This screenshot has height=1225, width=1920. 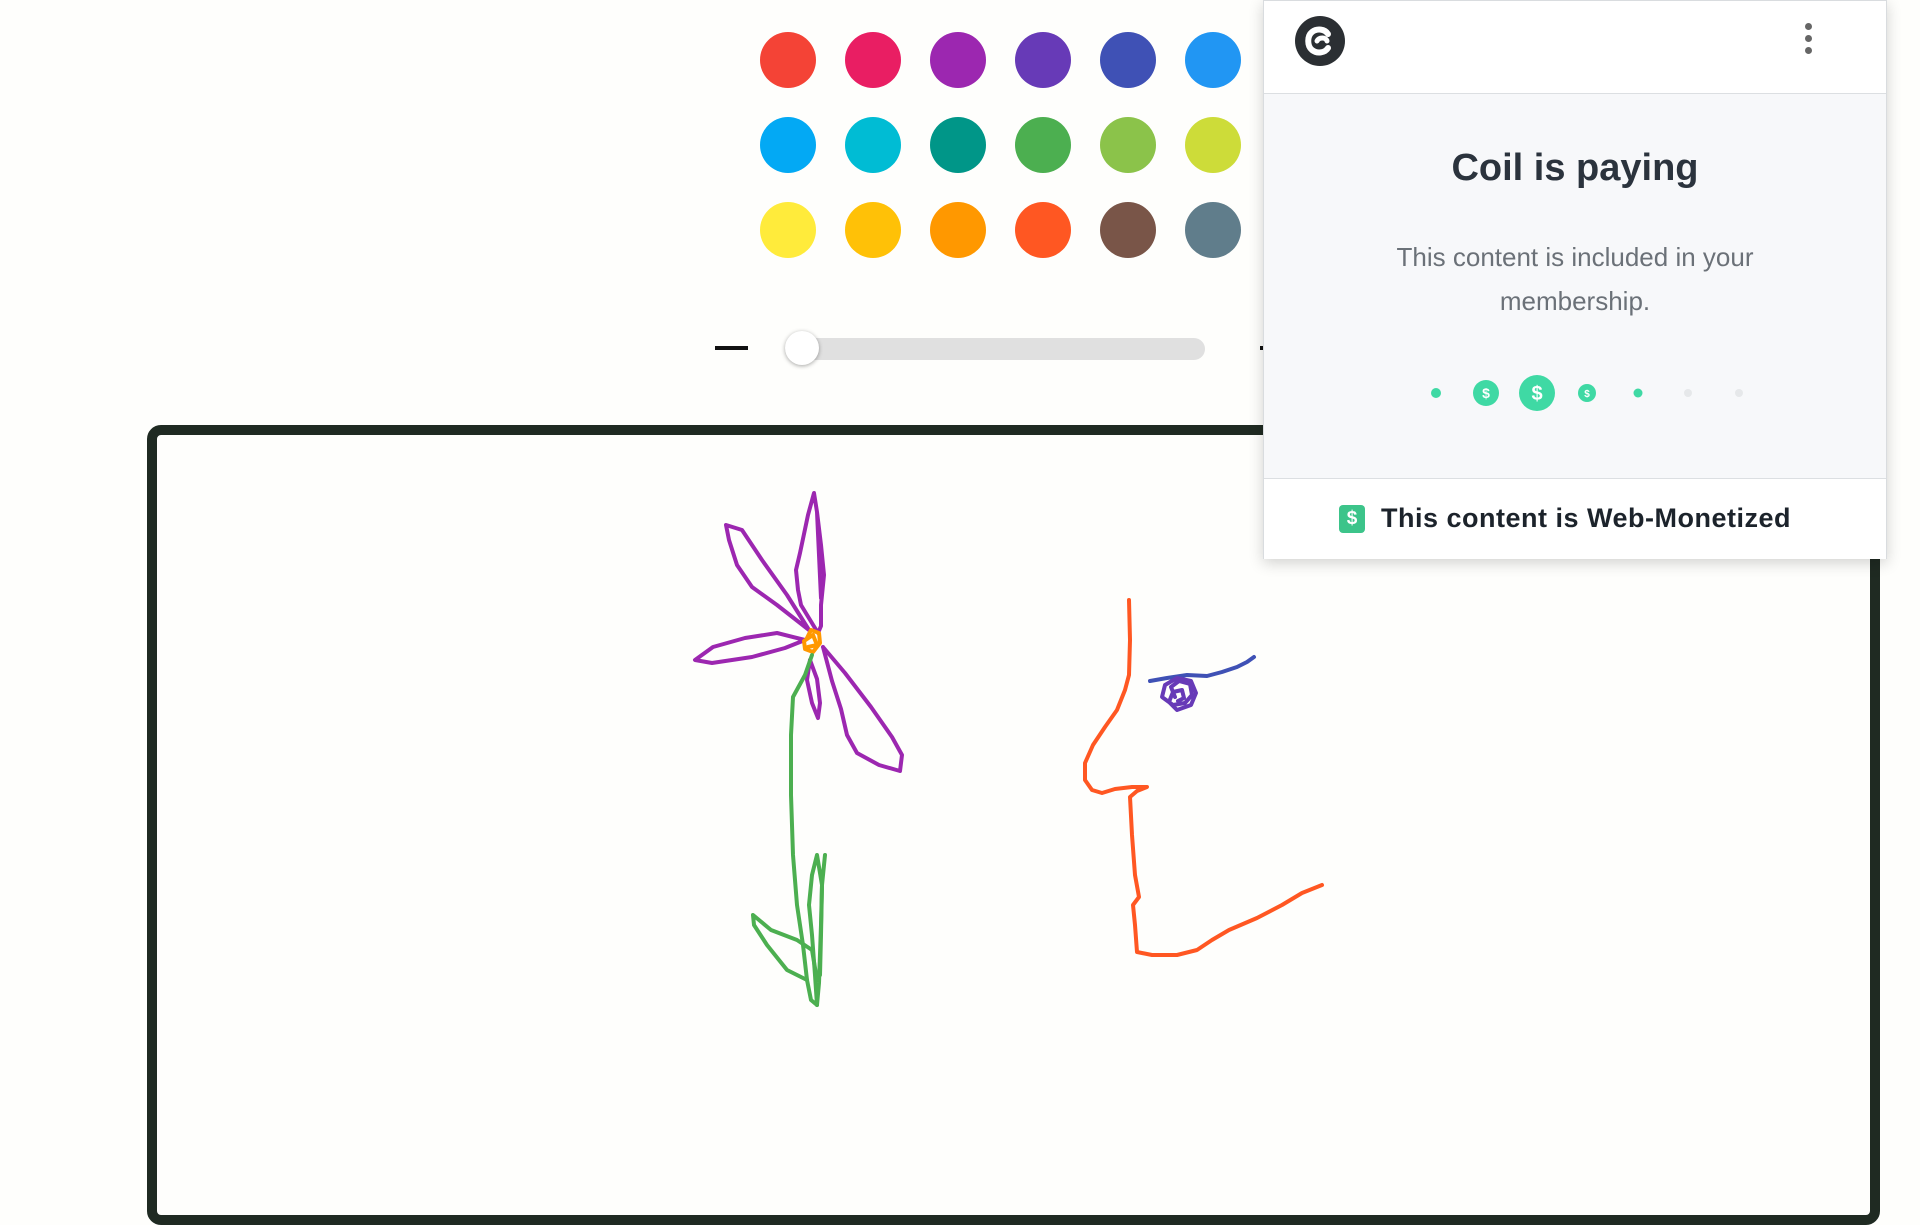 I want to click on stroke-eye, so click(x=1179, y=694).